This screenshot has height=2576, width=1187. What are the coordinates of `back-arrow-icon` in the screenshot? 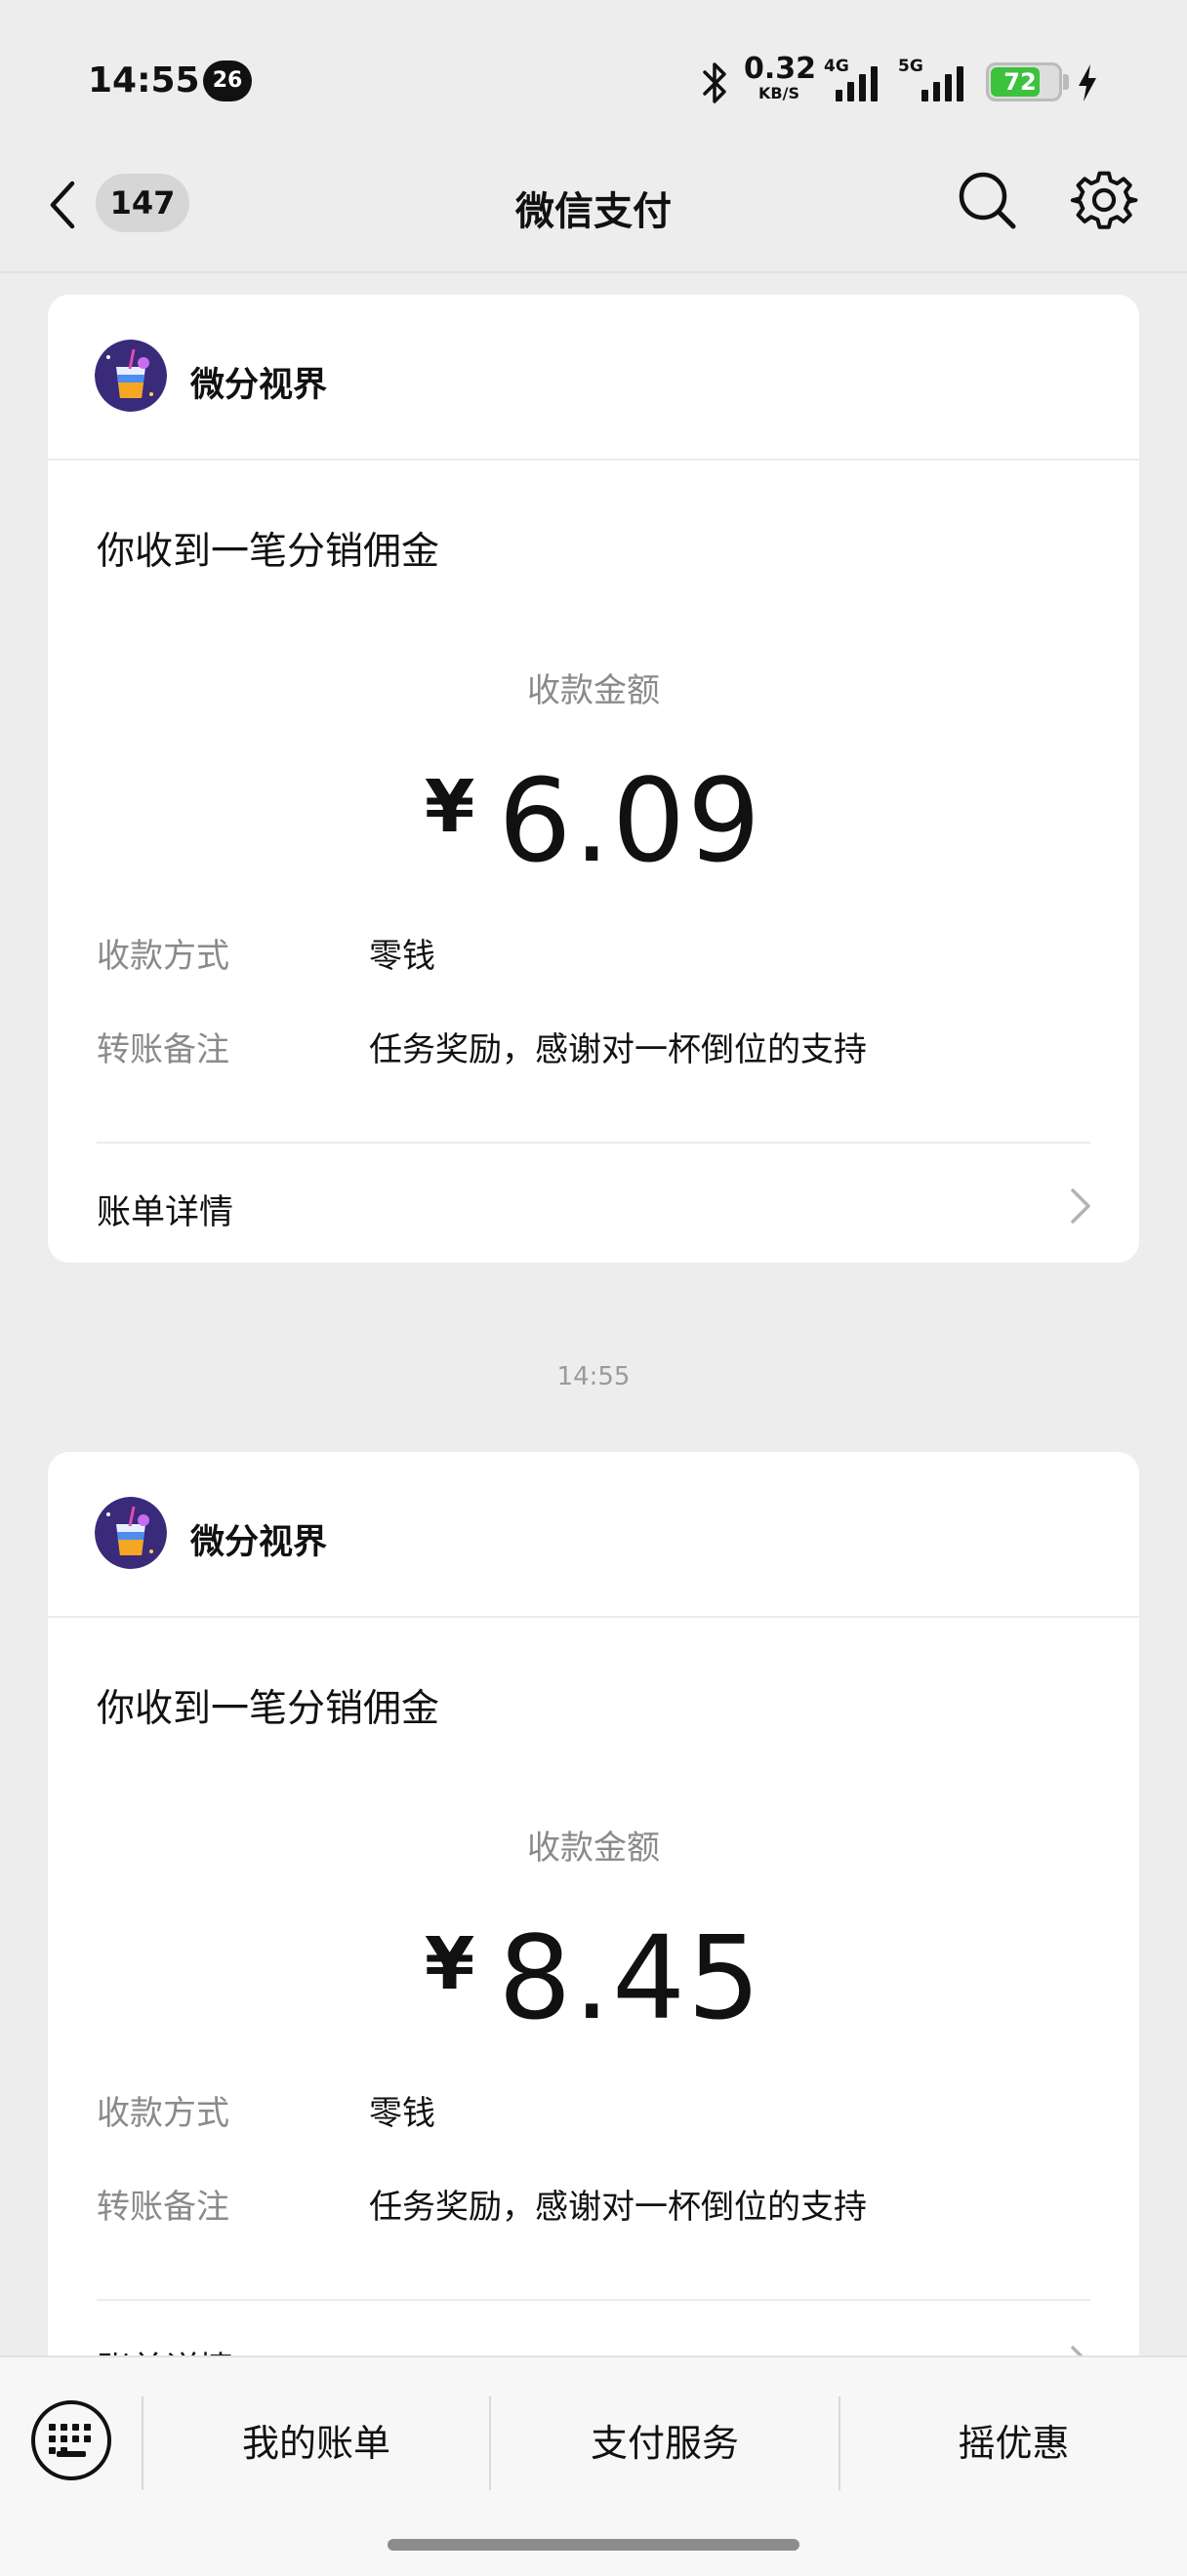 It's located at (62, 205).